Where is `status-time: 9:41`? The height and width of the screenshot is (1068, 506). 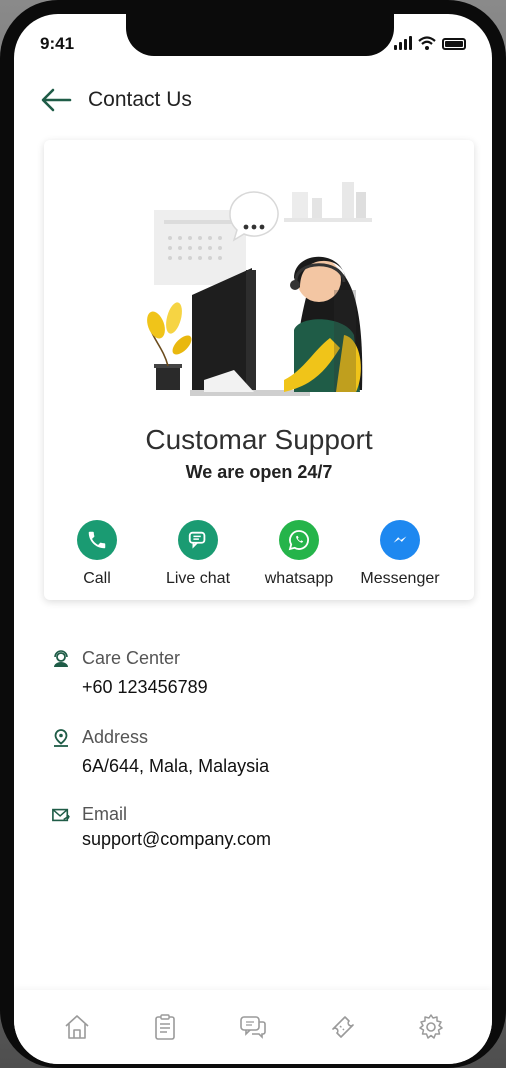
status-time: 9:41 is located at coordinates (57, 43).